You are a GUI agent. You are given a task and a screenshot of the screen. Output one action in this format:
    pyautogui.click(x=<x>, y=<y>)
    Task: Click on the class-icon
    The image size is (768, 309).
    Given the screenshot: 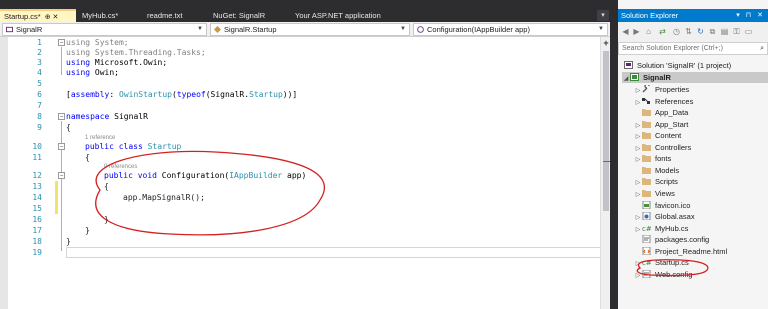 What is the action you would take?
    pyautogui.click(x=217, y=29)
    